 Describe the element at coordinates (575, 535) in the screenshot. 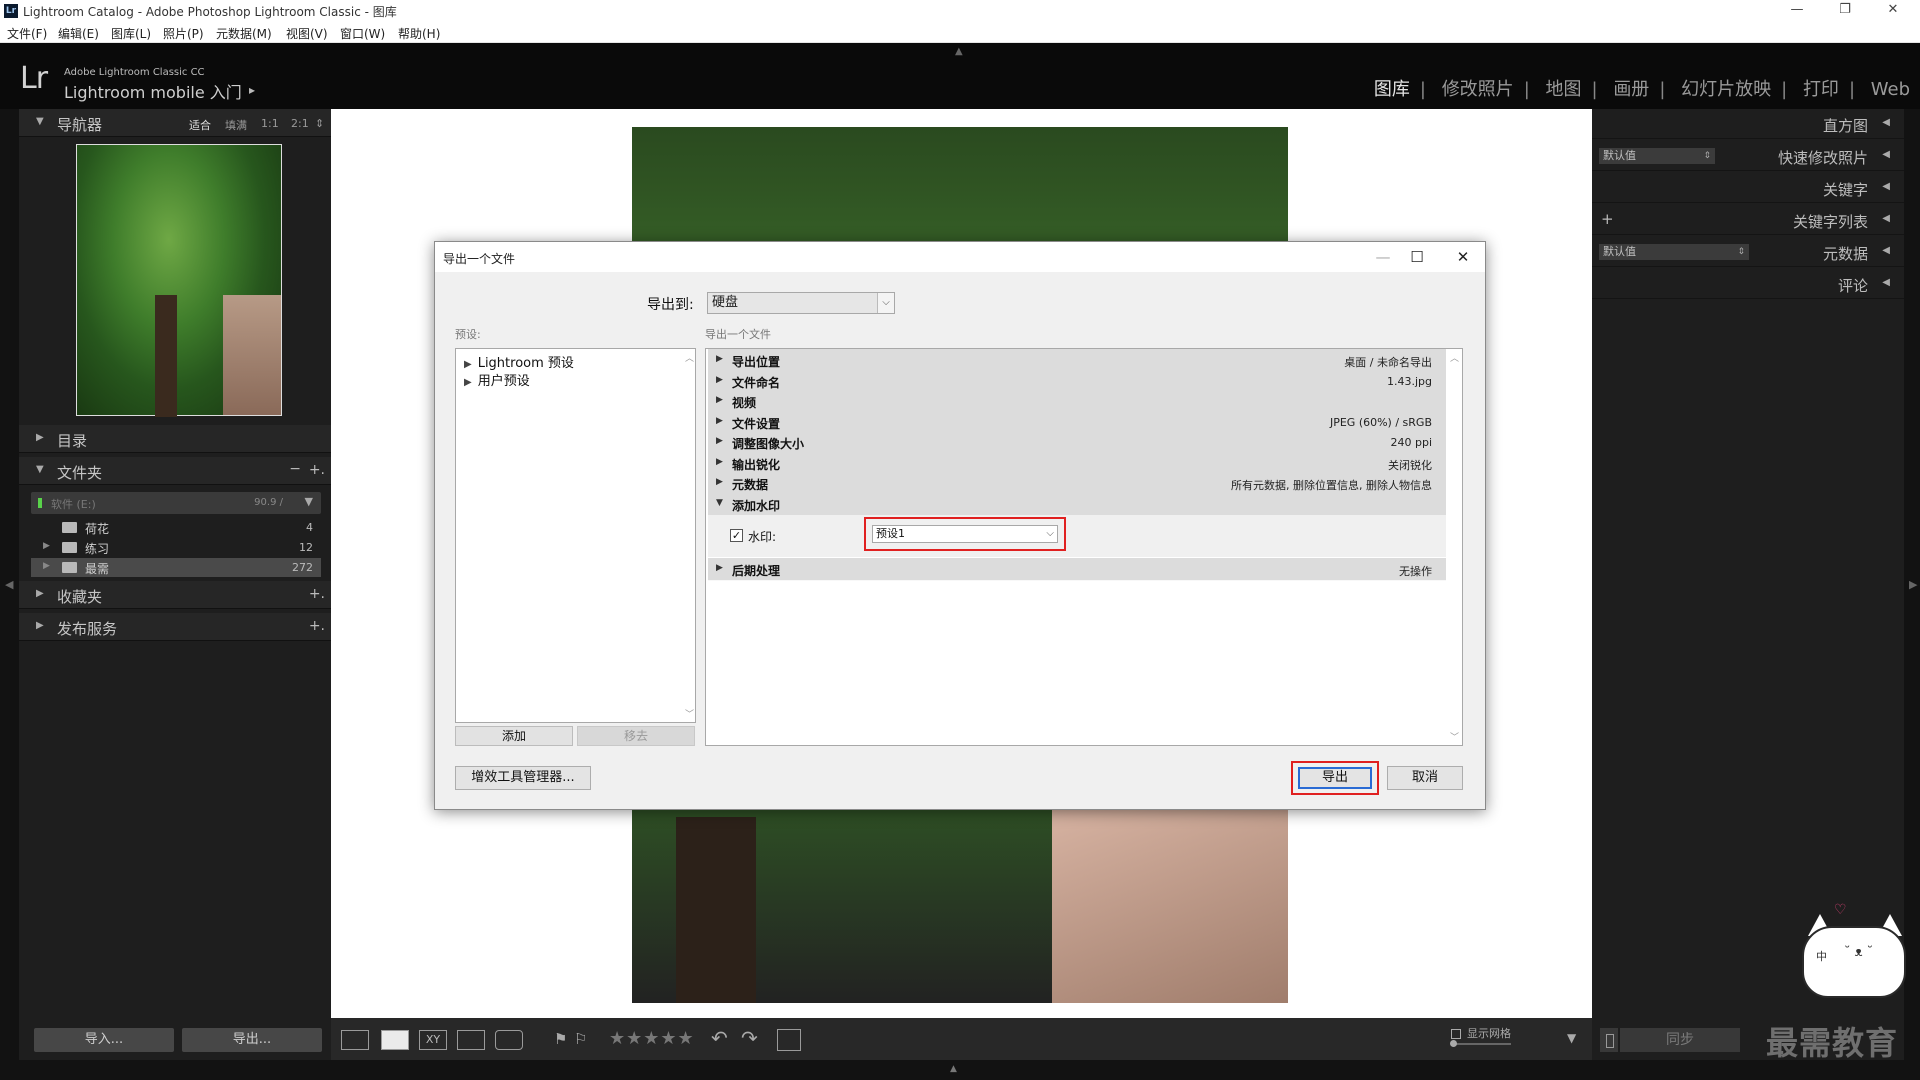

I see `preset-list: ▶ Lightroom 预设 ▶ 用户预设 ︿ ﹀` at that location.